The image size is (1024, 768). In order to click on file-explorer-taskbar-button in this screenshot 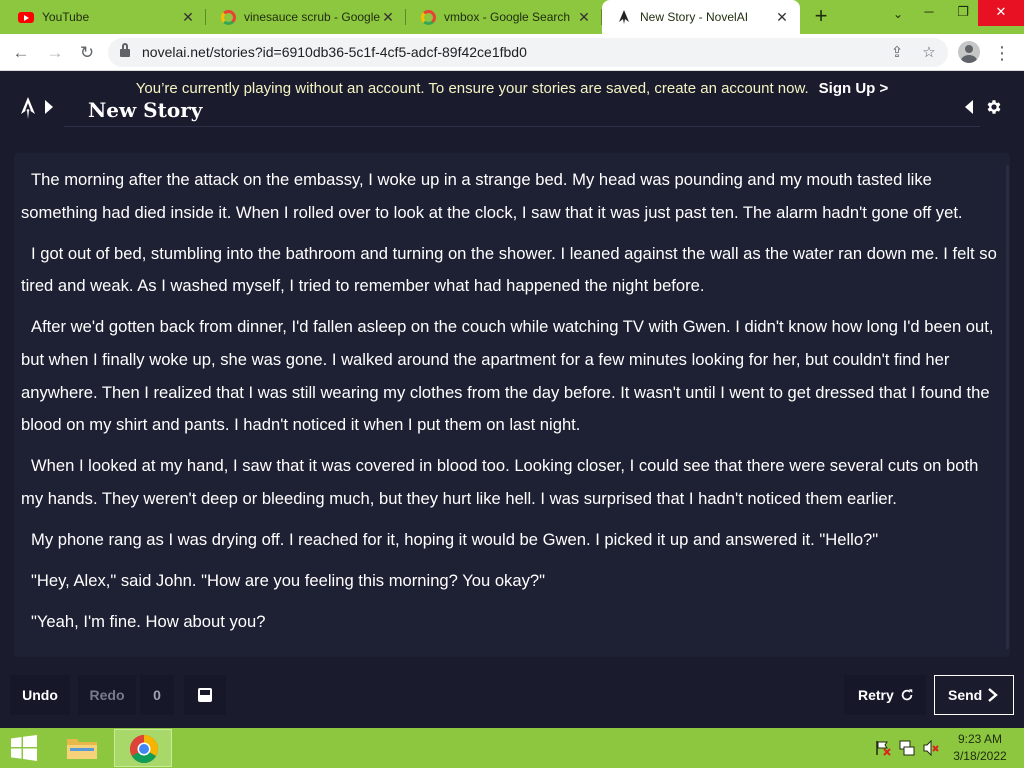, I will do `click(81, 748)`.